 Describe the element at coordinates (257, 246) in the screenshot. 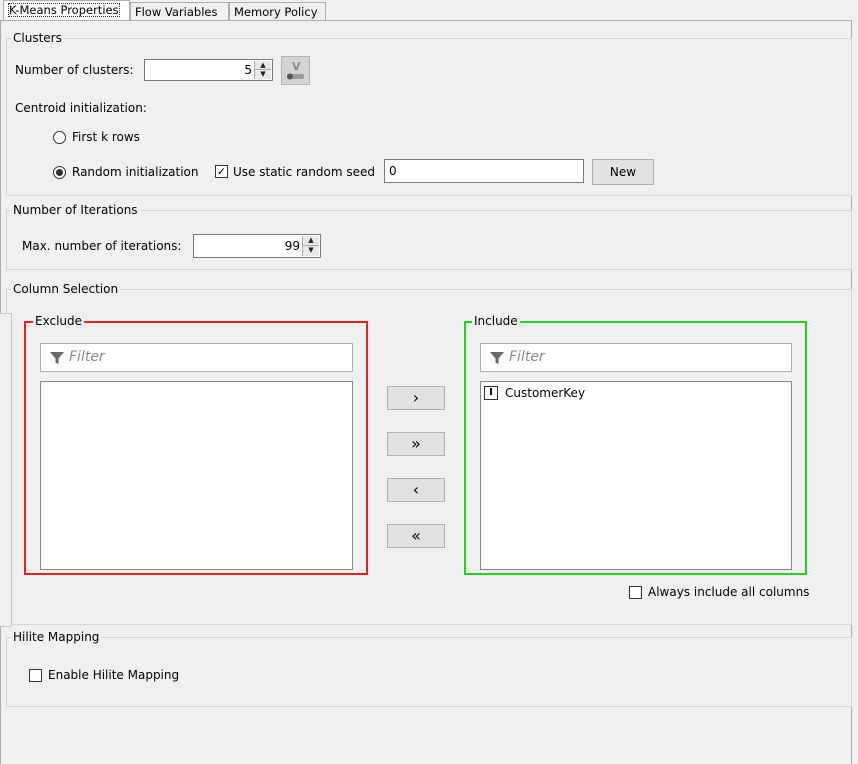

I see `max-iterations-spinner: 99 ▲ ▼` at that location.